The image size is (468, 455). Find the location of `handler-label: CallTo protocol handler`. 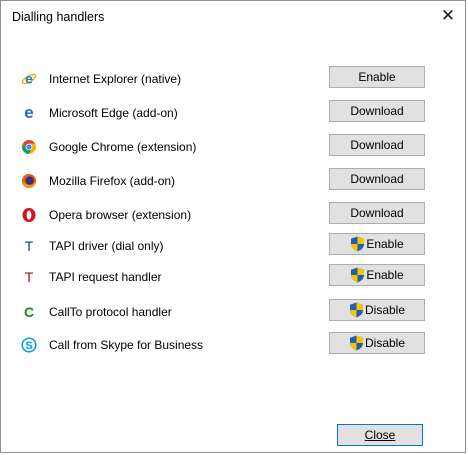

handler-label: CallTo protocol handler is located at coordinates (110, 312).